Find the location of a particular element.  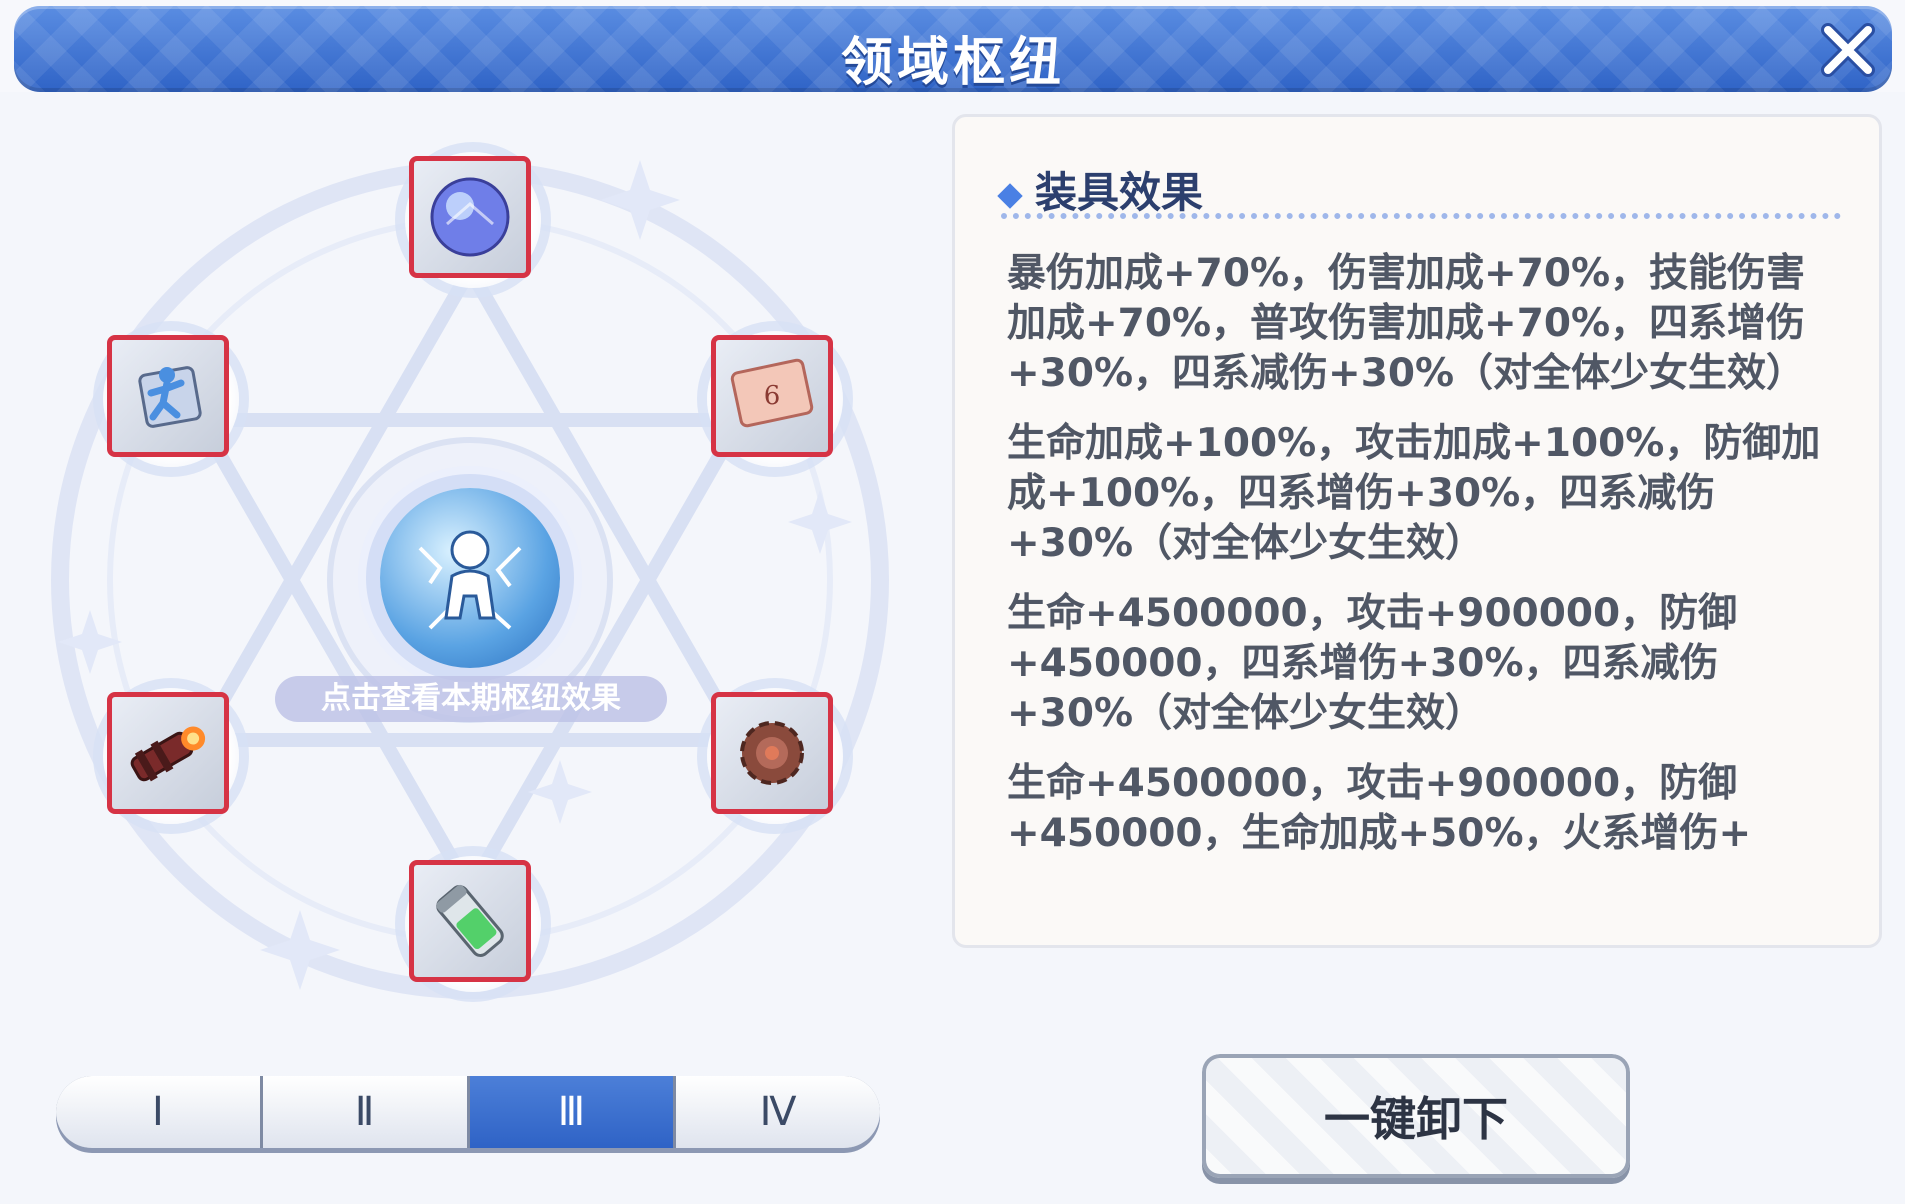

tier-tabs: Ⅰ Ⅱ Ⅲ Ⅳ is located at coordinates (468, 1112).